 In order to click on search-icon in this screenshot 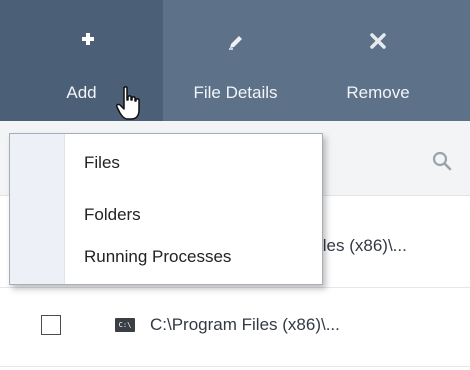, I will do `click(442, 163)`.